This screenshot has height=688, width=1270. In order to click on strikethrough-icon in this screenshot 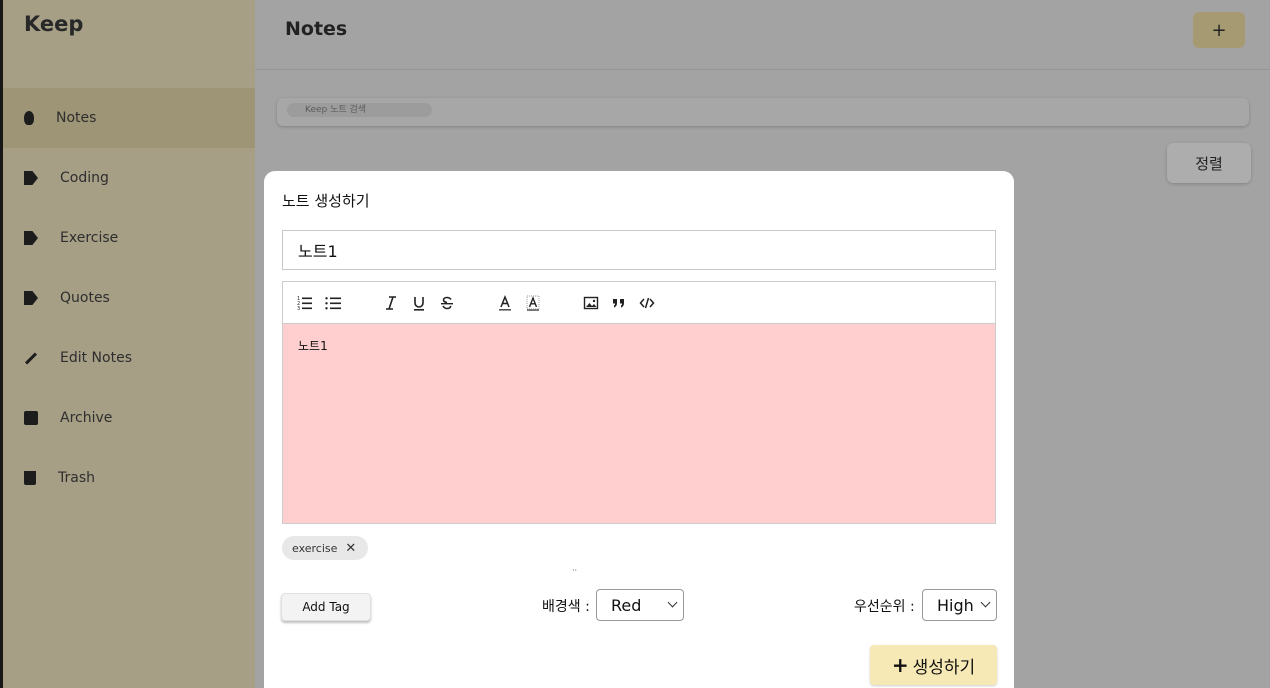, I will do `click(447, 303)`.